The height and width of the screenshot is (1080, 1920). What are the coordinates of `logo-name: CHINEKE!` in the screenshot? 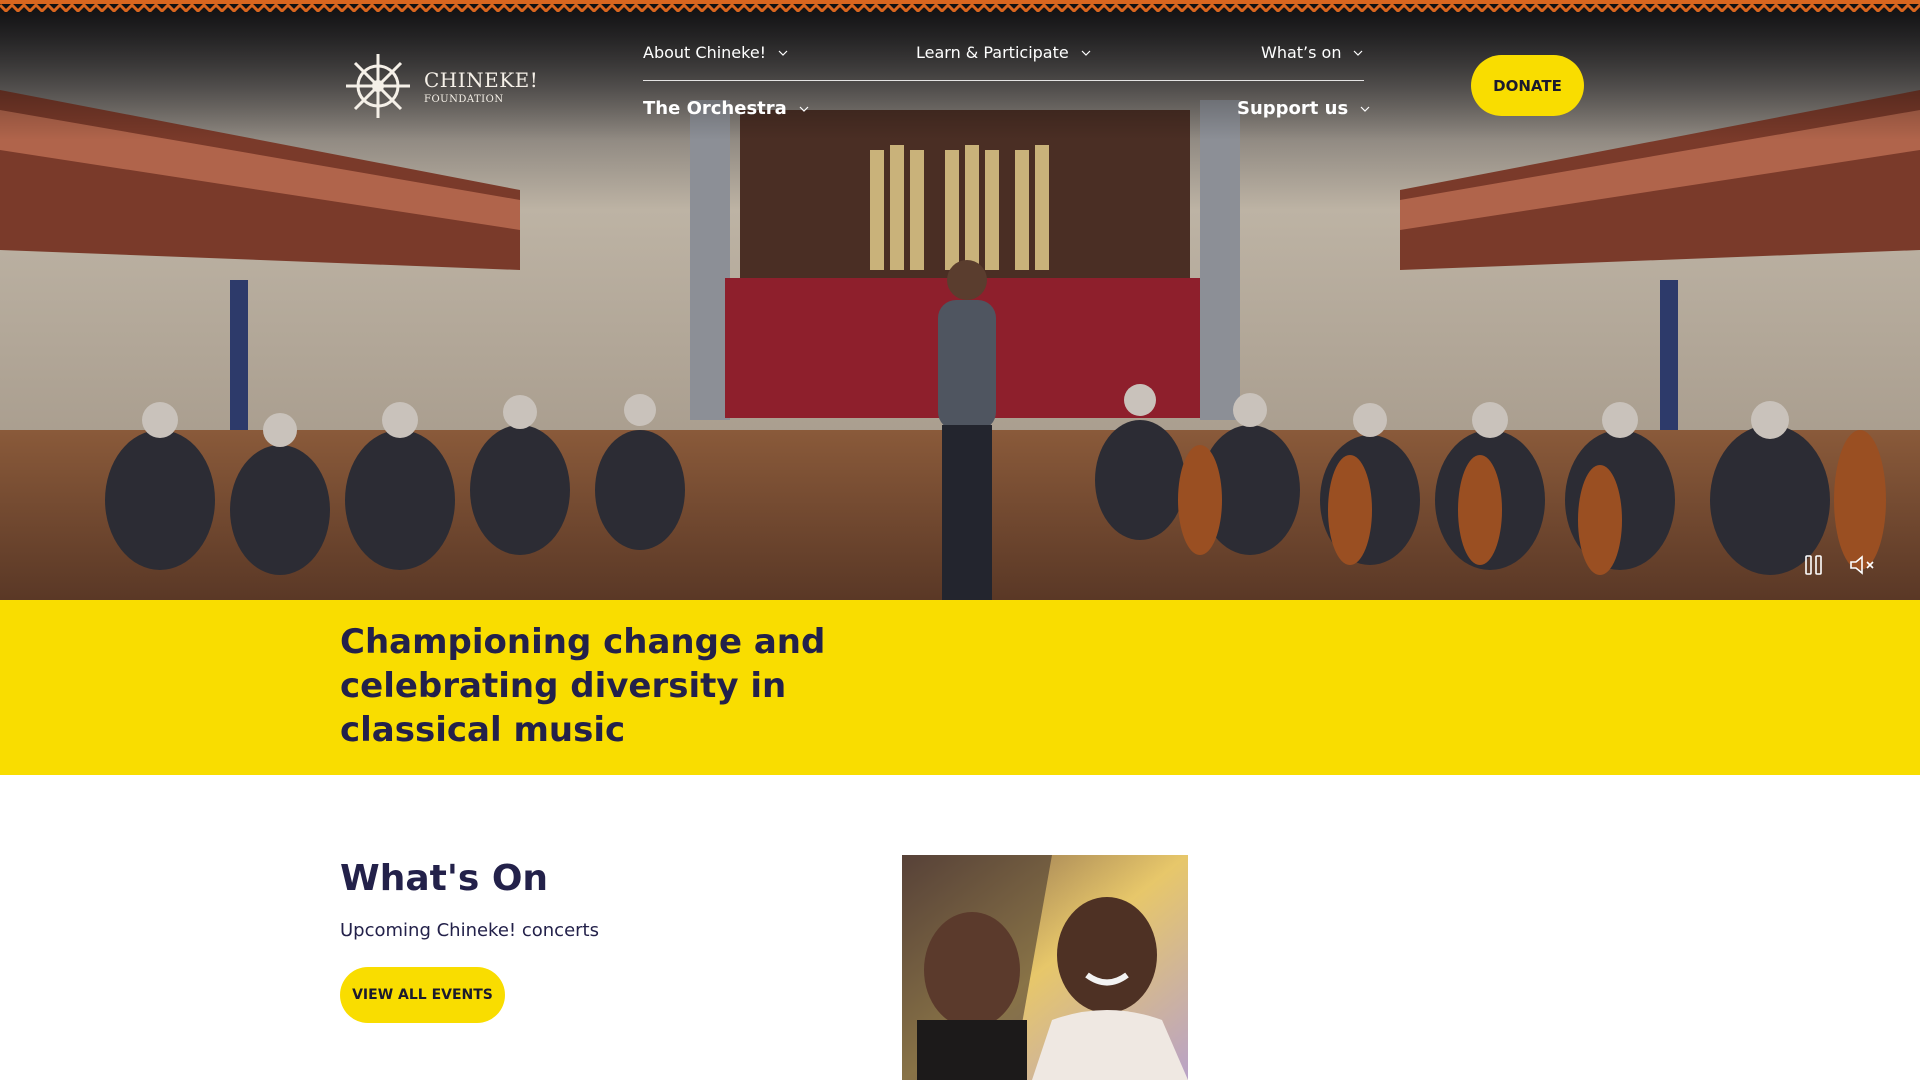 It's located at (481, 79).